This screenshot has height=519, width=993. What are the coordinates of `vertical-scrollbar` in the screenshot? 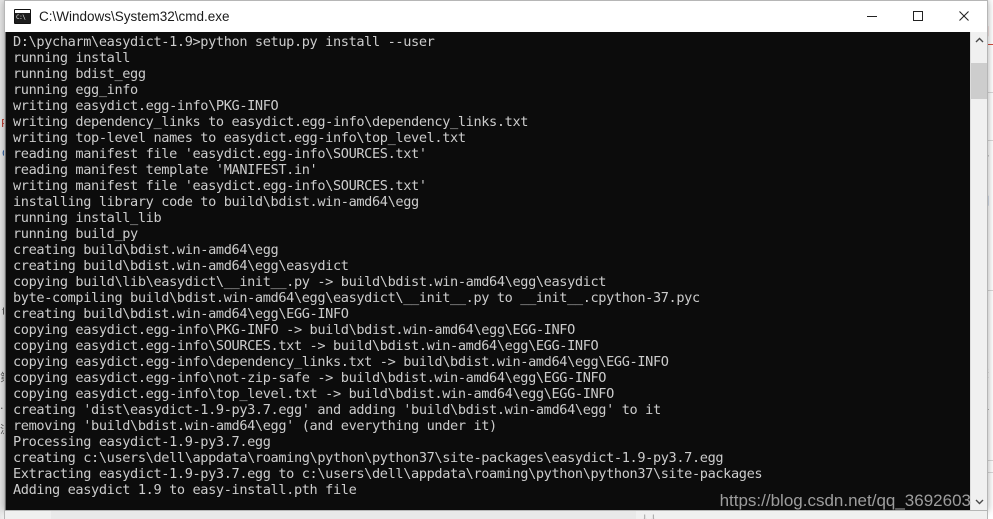 It's located at (978, 271).